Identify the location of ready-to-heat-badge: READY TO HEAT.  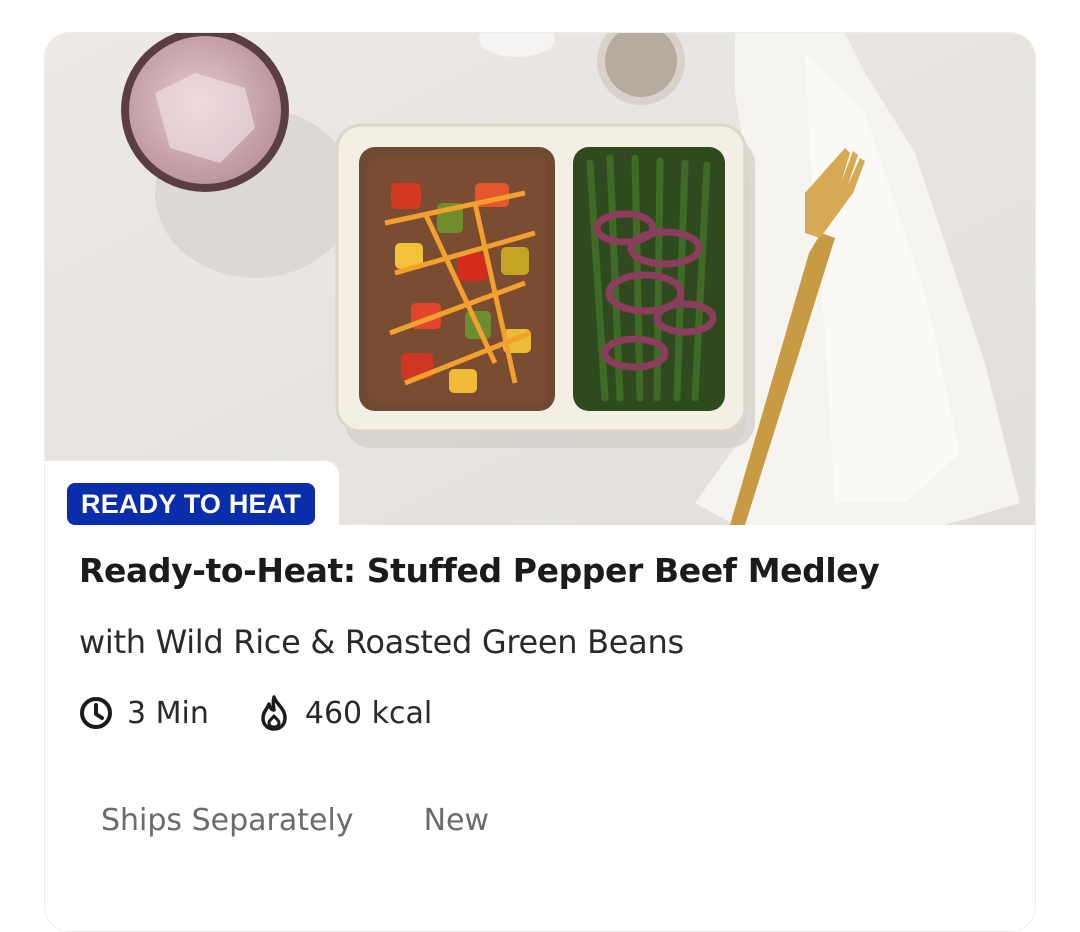
(191, 504).